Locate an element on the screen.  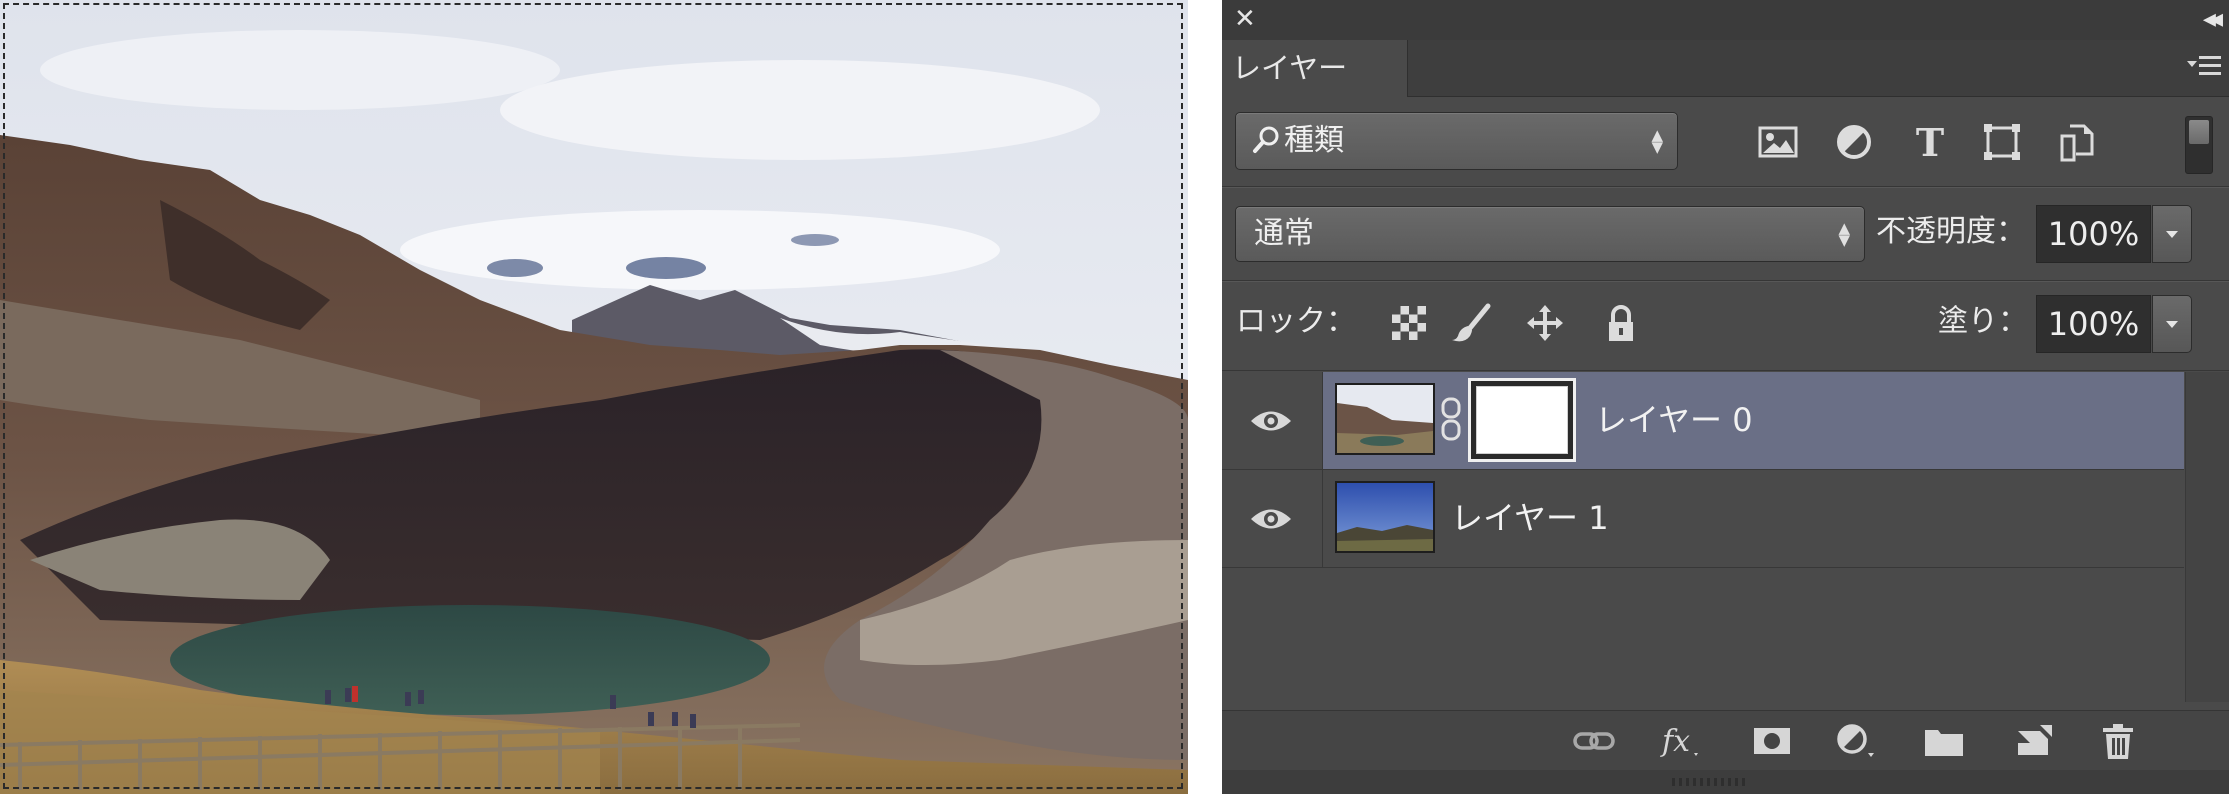
layer-row-0: レイヤー 0 is located at coordinates (1703, 421).